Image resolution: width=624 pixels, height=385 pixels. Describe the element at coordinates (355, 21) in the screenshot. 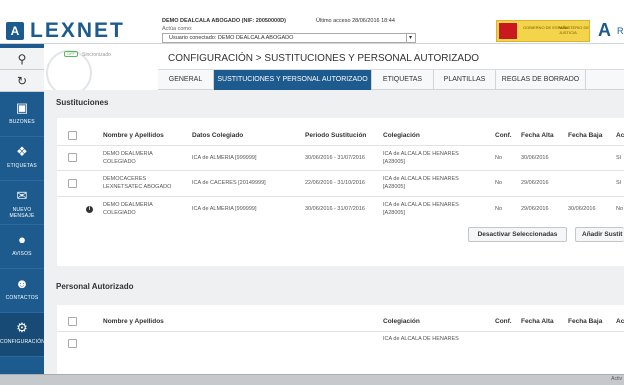

I see `last-access: Último acceso 28/06/2016 18:44` at that location.